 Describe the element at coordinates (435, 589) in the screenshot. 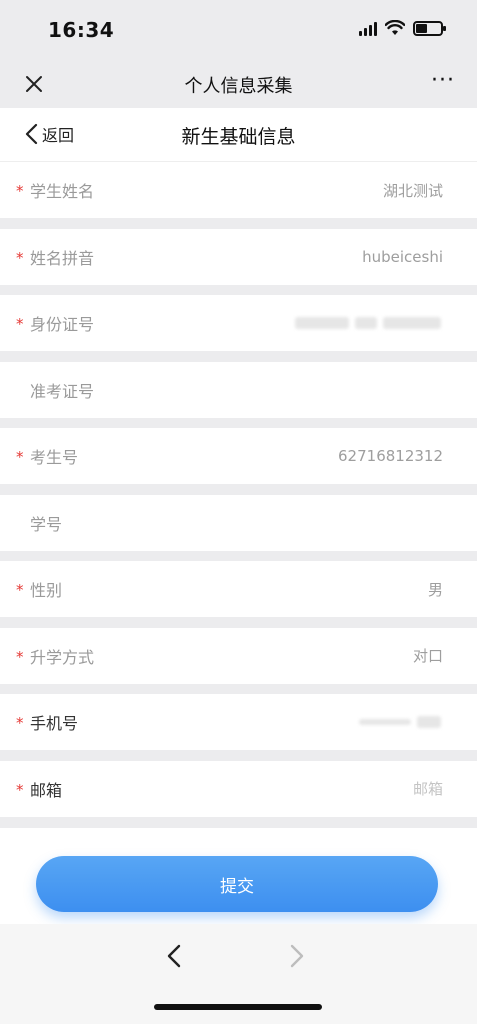

I see `gender-value: 男` at that location.